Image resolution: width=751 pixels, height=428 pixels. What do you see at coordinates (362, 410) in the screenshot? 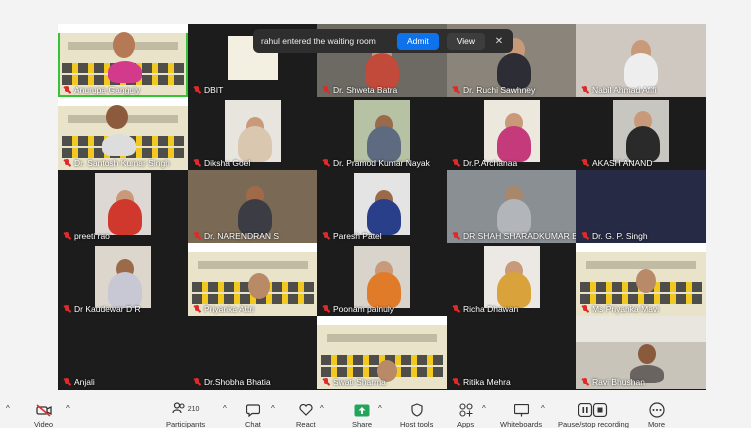
I see `share-screen-icon` at bounding box center [362, 410].